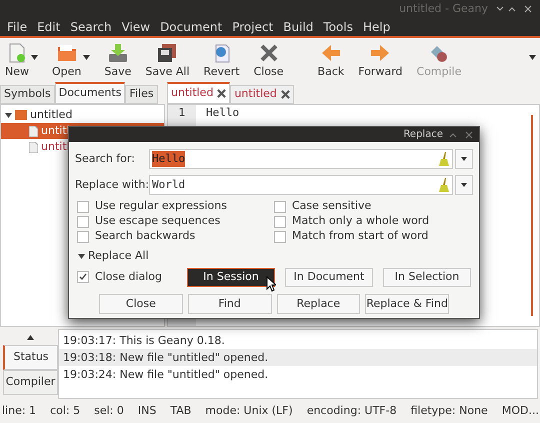  What do you see at coordinates (109, 410) in the screenshot?
I see `status-item: sel: 0` at bounding box center [109, 410].